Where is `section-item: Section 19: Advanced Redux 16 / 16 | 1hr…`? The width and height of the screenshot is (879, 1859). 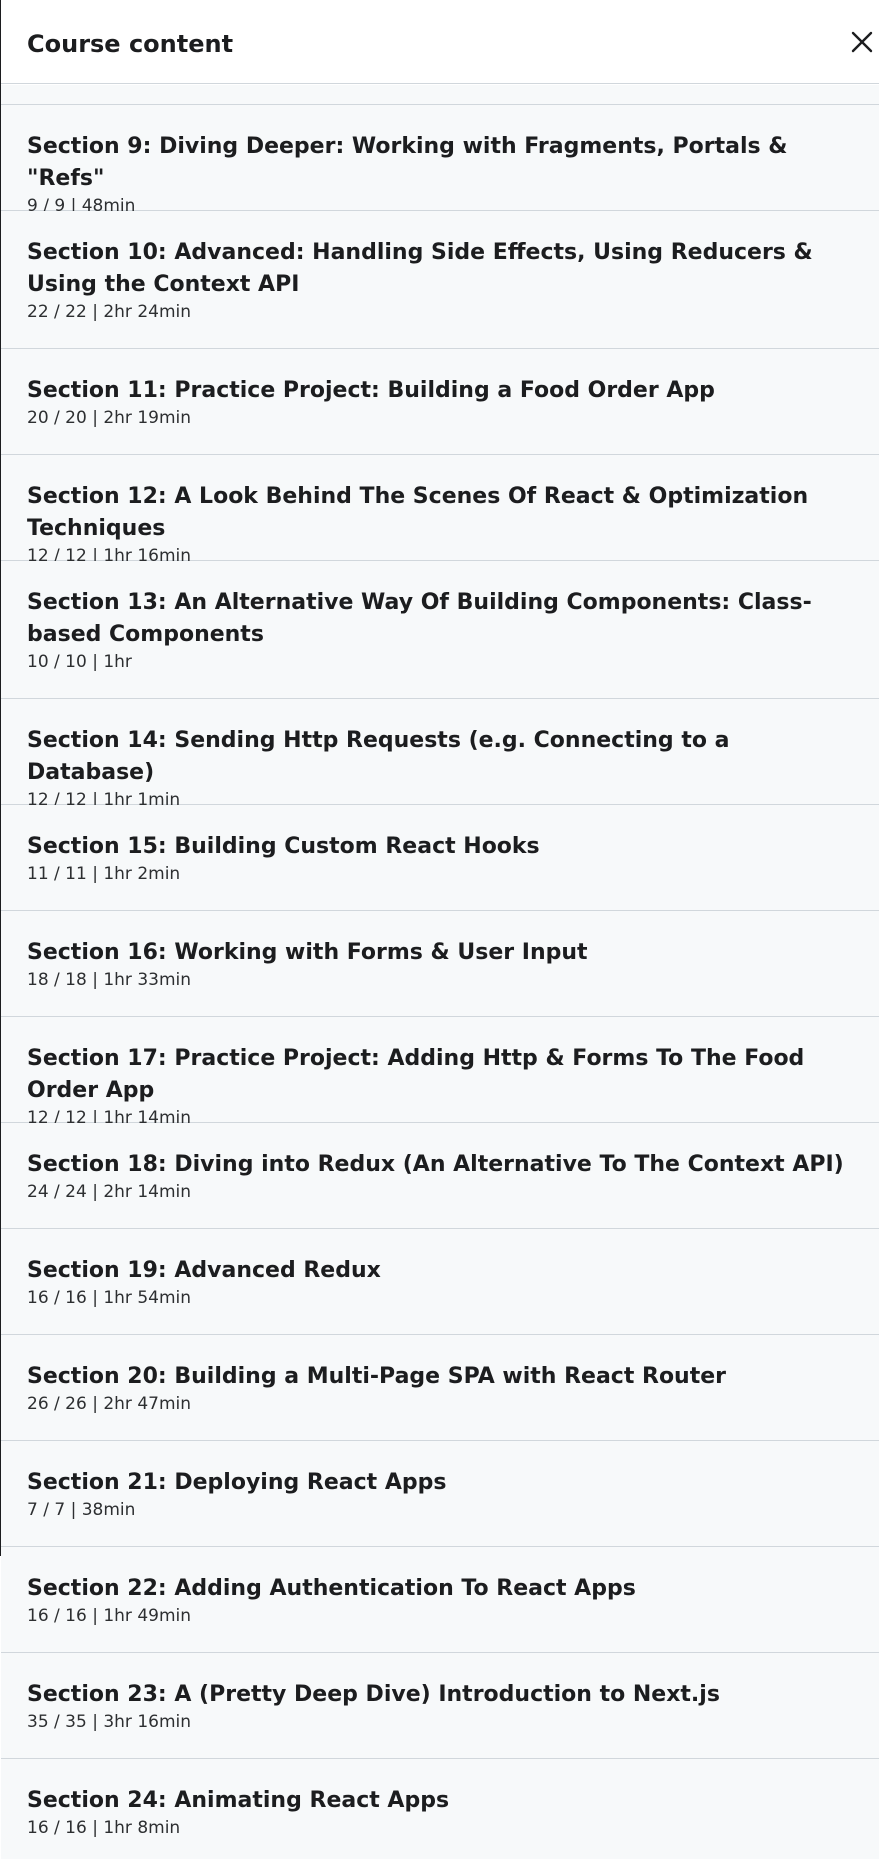
section-item: Section 19: Advanced Redux 16 / 16 | 1hr… is located at coordinates (440, 1282).